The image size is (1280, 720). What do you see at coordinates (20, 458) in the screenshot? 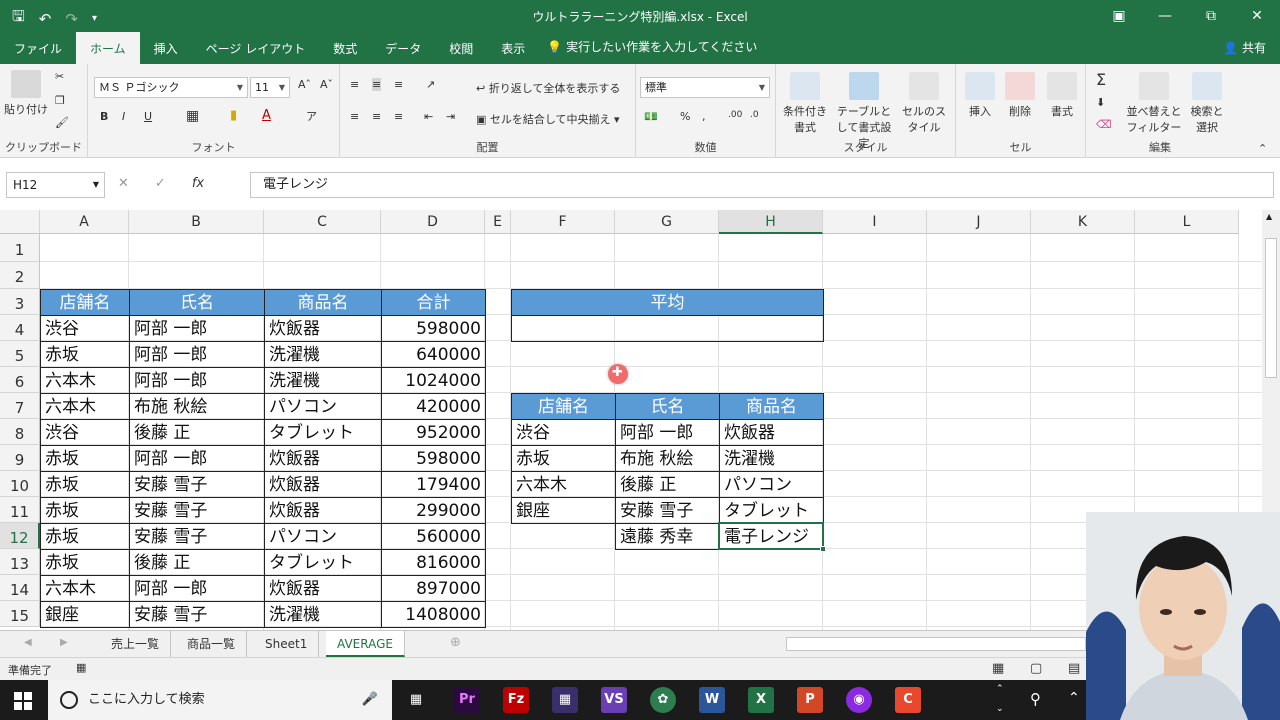
I see `row-header-9: 9` at bounding box center [20, 458].